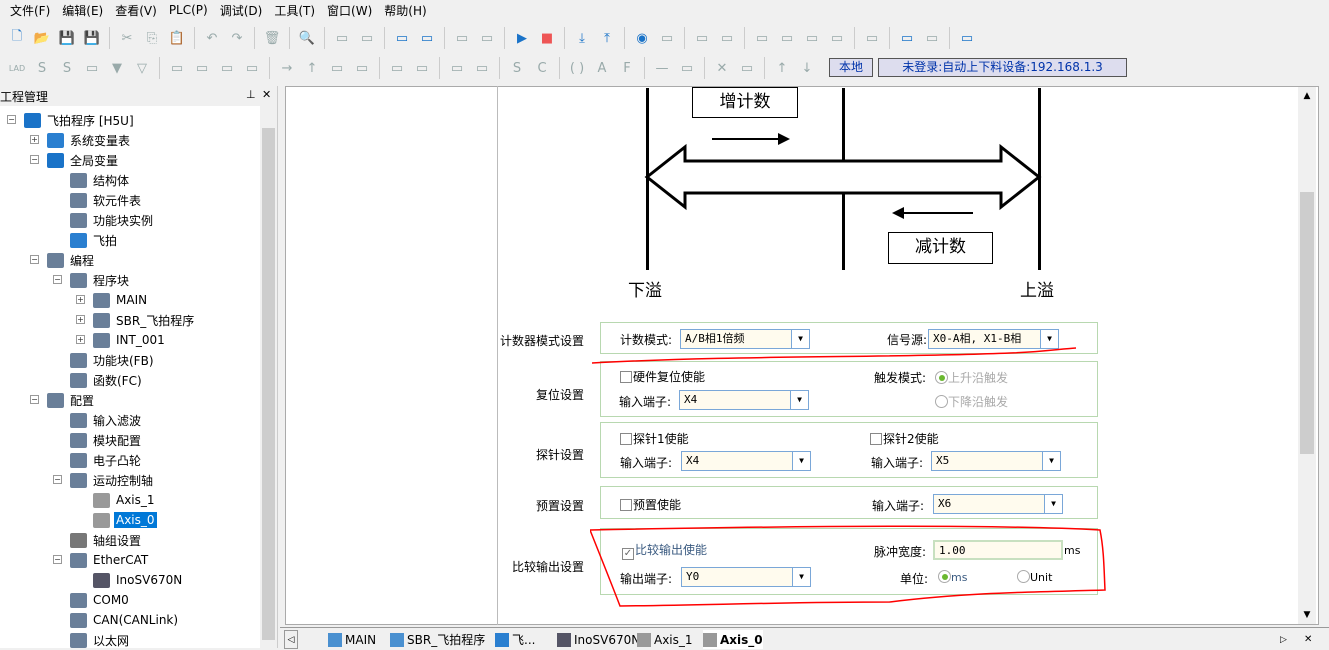  Describe the element at coordinates (106, 540) in the screenshot. I see `tree-item: 轴组设置` at that location.